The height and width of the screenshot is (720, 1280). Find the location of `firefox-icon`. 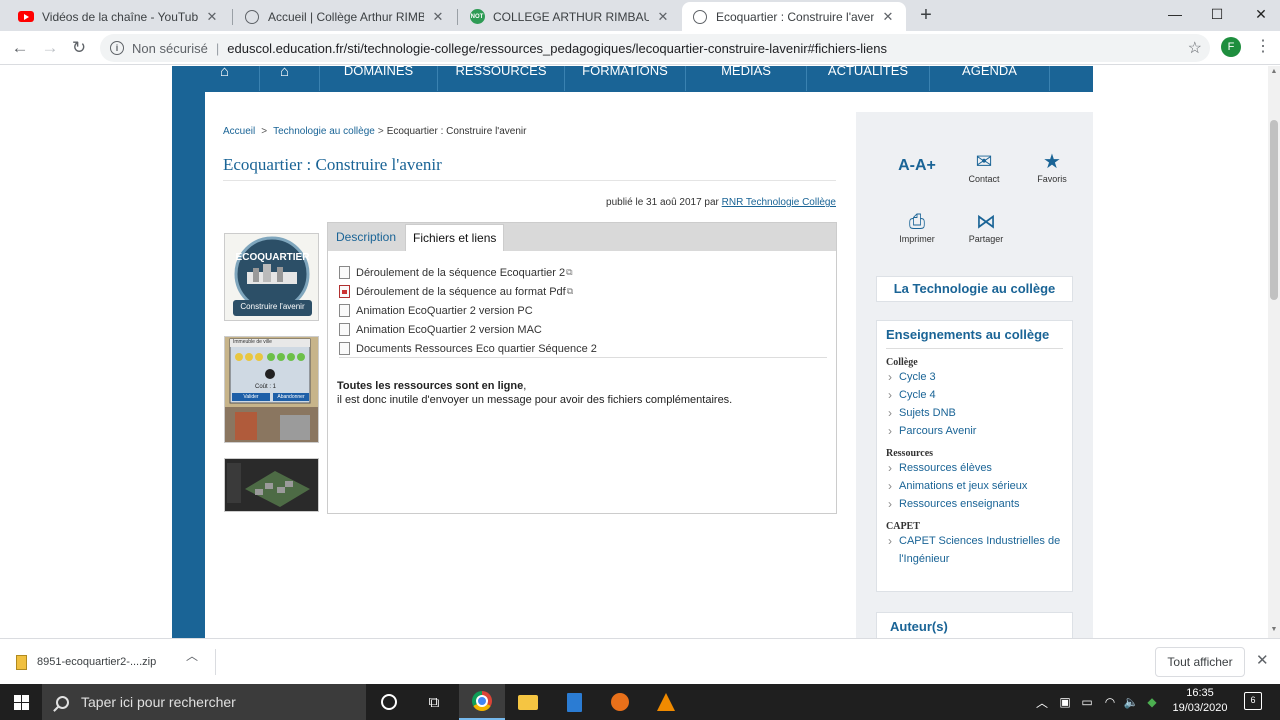

firefox-icon is located at coordinates (620, 702).